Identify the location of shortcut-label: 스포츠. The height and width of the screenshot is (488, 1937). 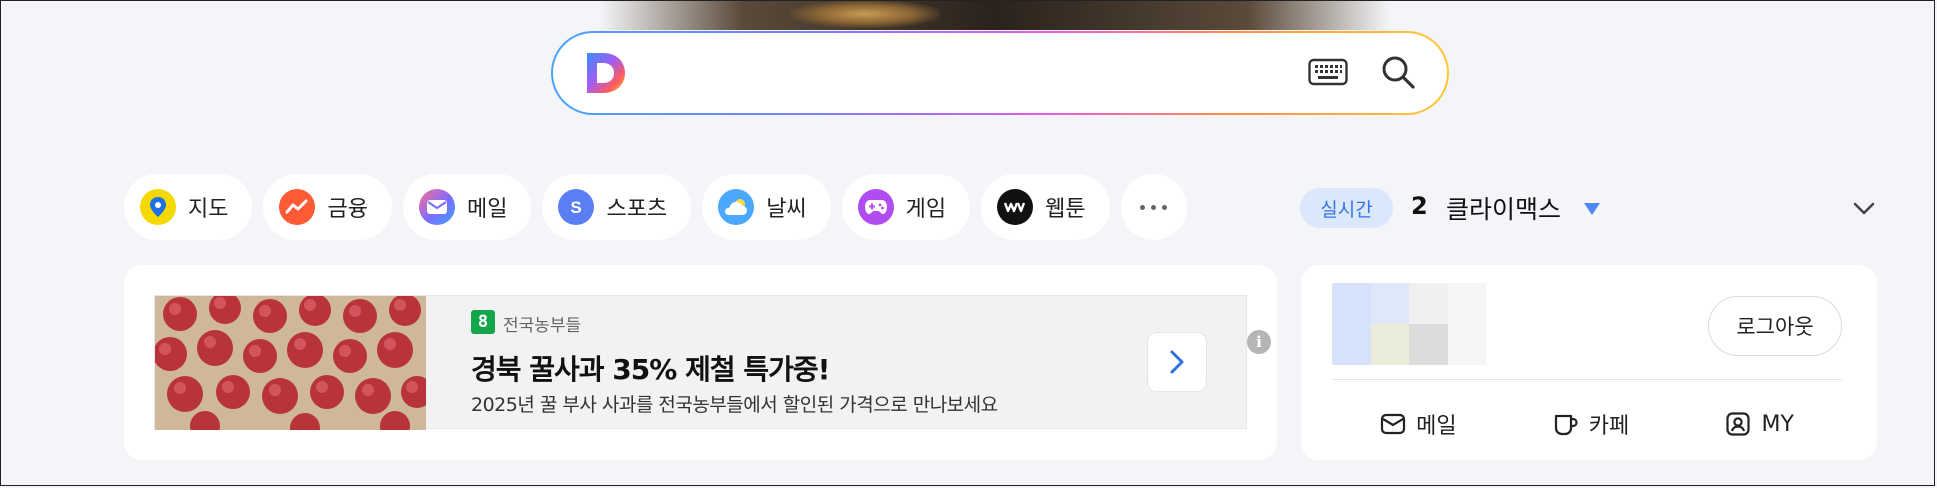
(637, 209).